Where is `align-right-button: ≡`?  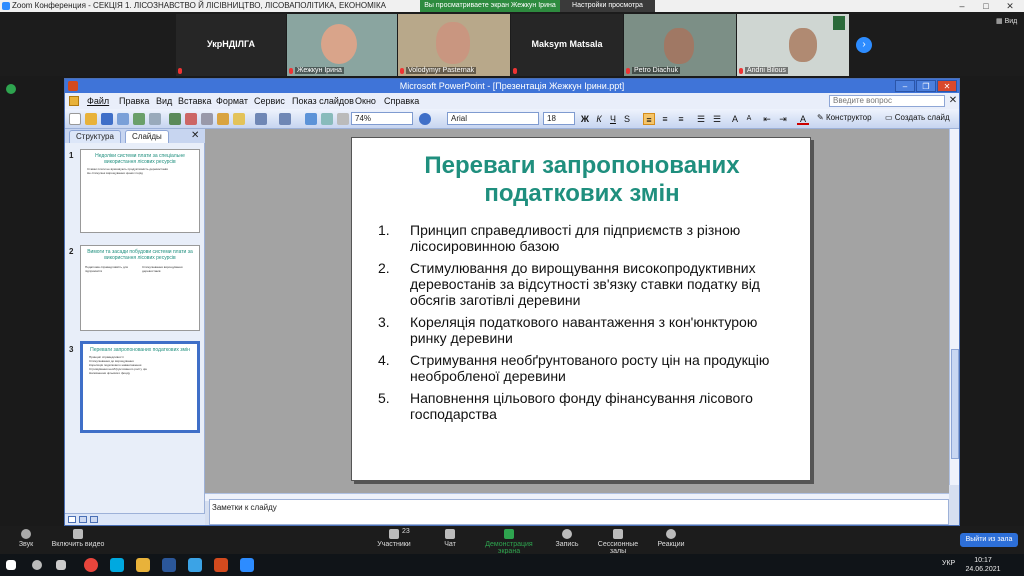
align-right-button: ≡ is located at coordinates (681, 119).